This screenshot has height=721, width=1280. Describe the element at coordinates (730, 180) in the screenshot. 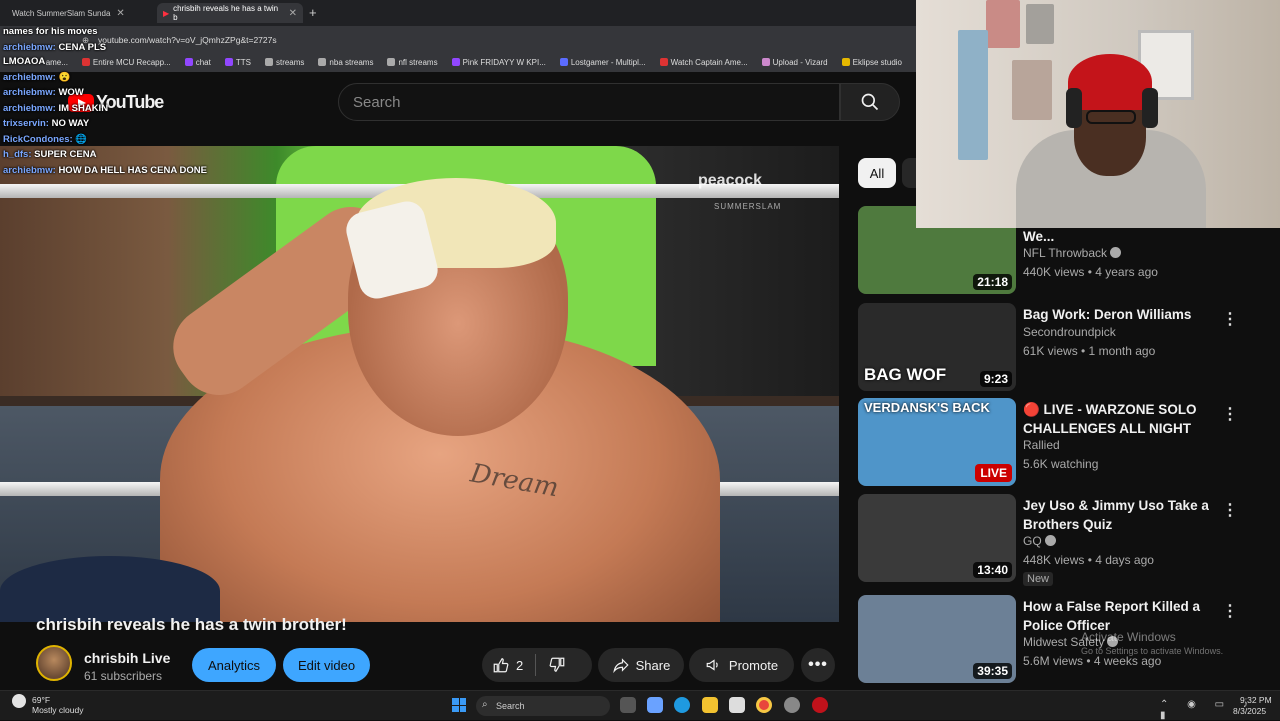

I see `peacock-watermark: peacock` at that location.